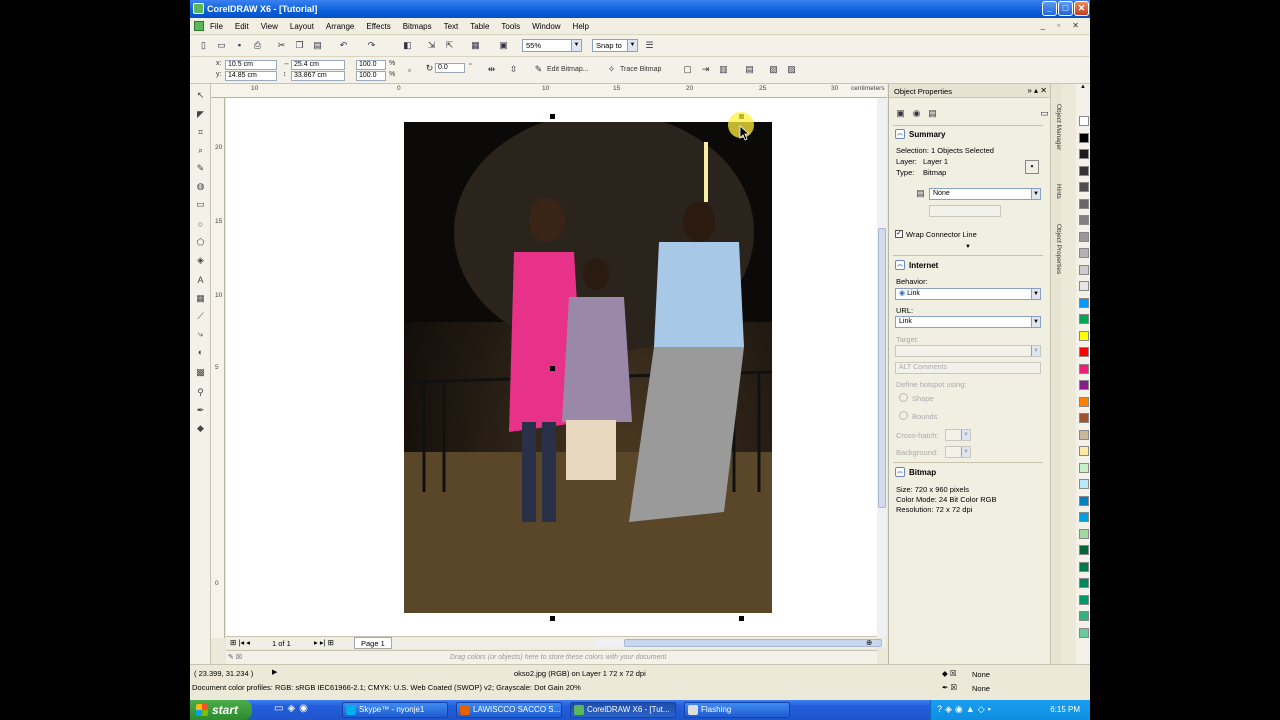 This screenshot has width=1280, height=720. I want to click on to-back-icon: ▨, so click(791, 69).